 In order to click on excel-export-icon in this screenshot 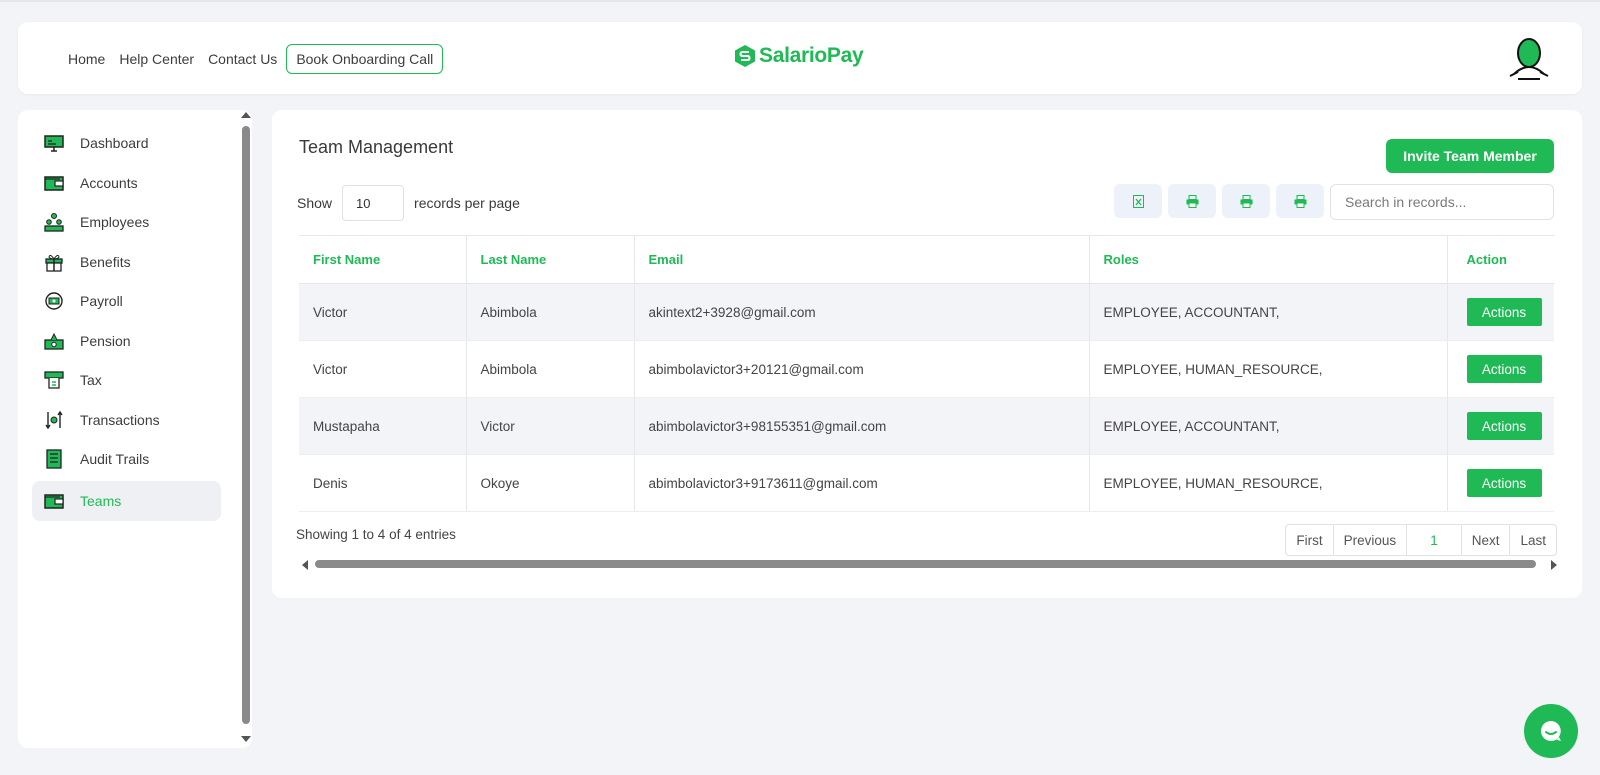, I will do `click(1138, 201)`.